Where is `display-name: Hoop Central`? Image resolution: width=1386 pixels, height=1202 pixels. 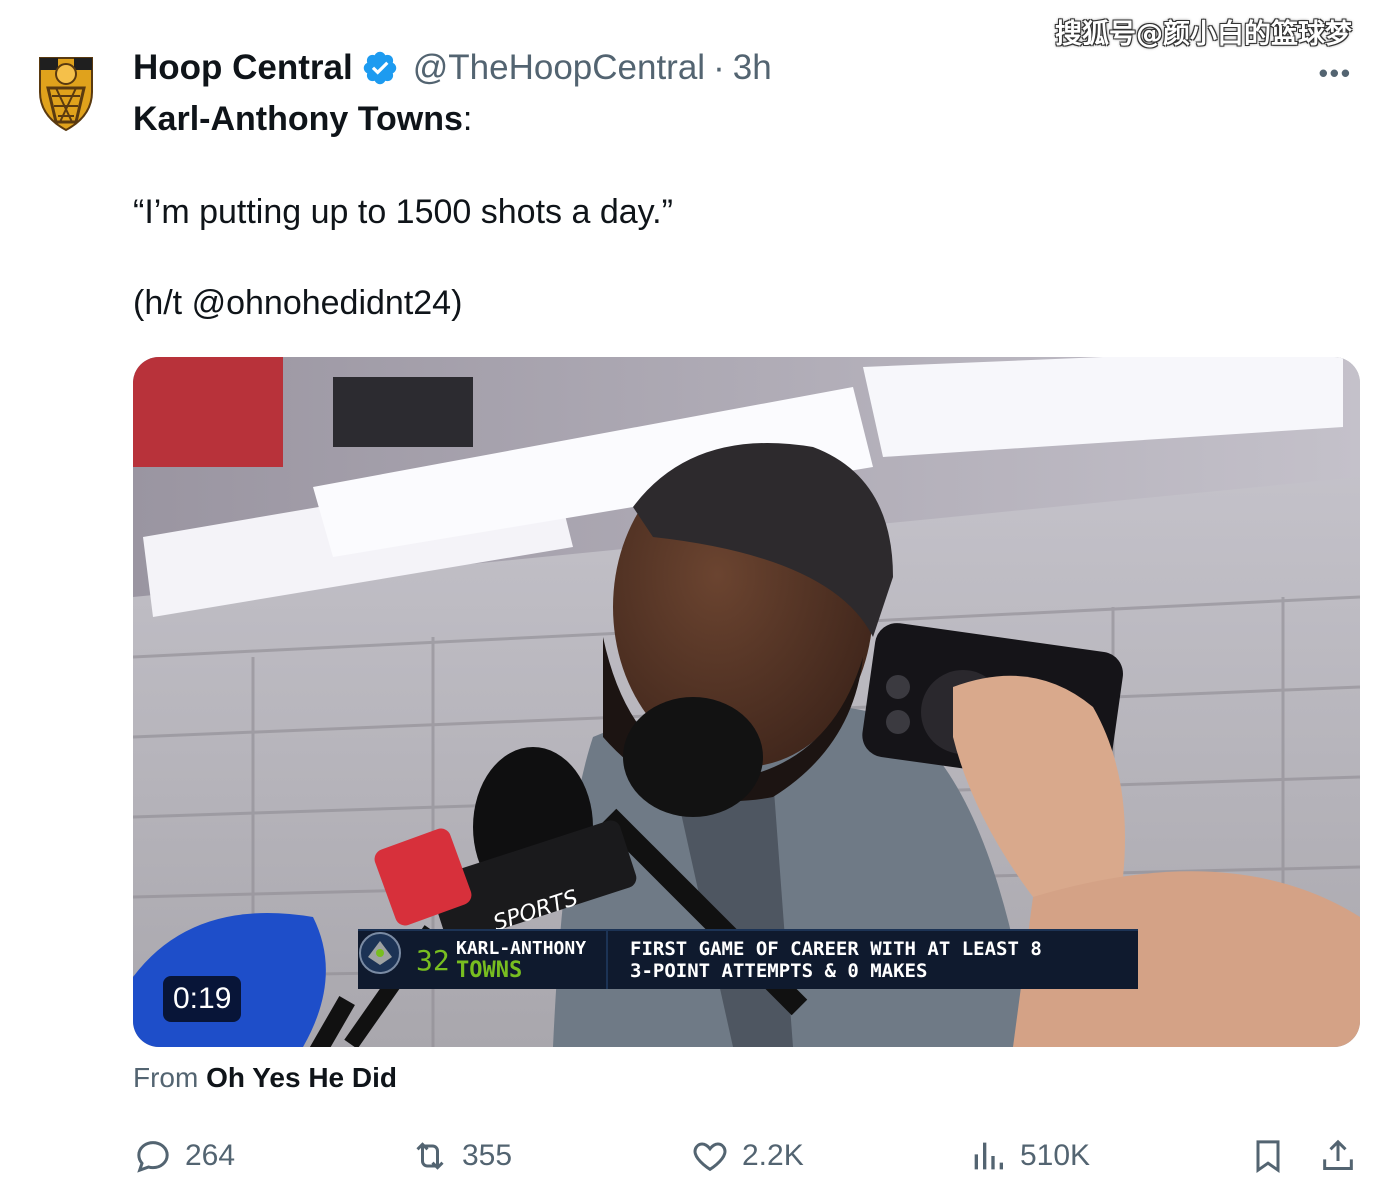
display-name: Hoop Central is located at coordinates (243, 68).